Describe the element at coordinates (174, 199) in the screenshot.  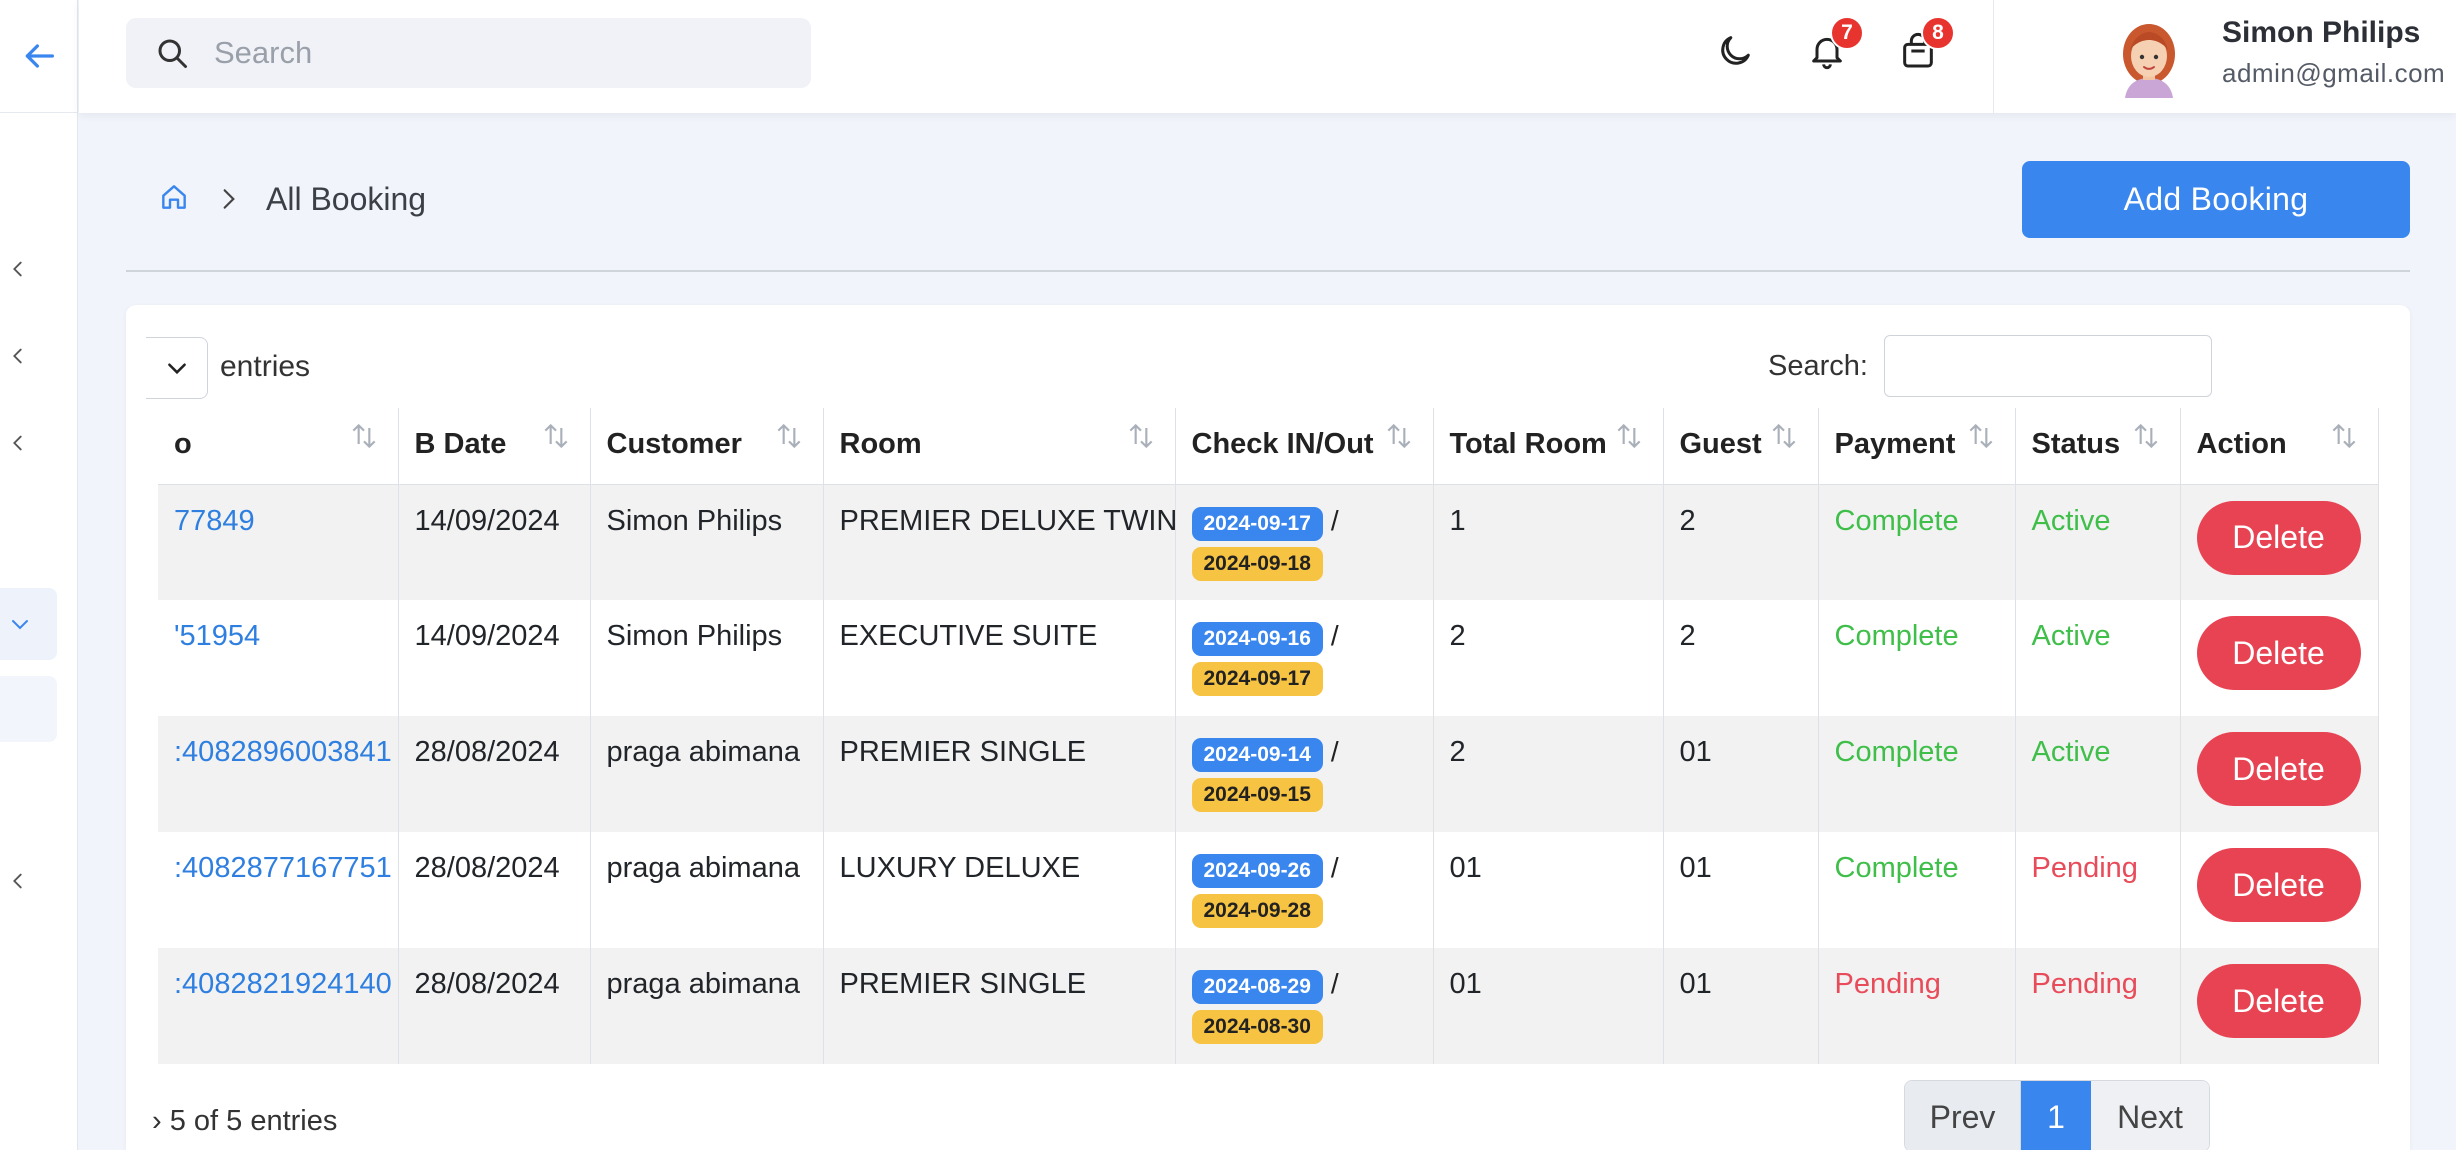
I see `home-icon` at that location.